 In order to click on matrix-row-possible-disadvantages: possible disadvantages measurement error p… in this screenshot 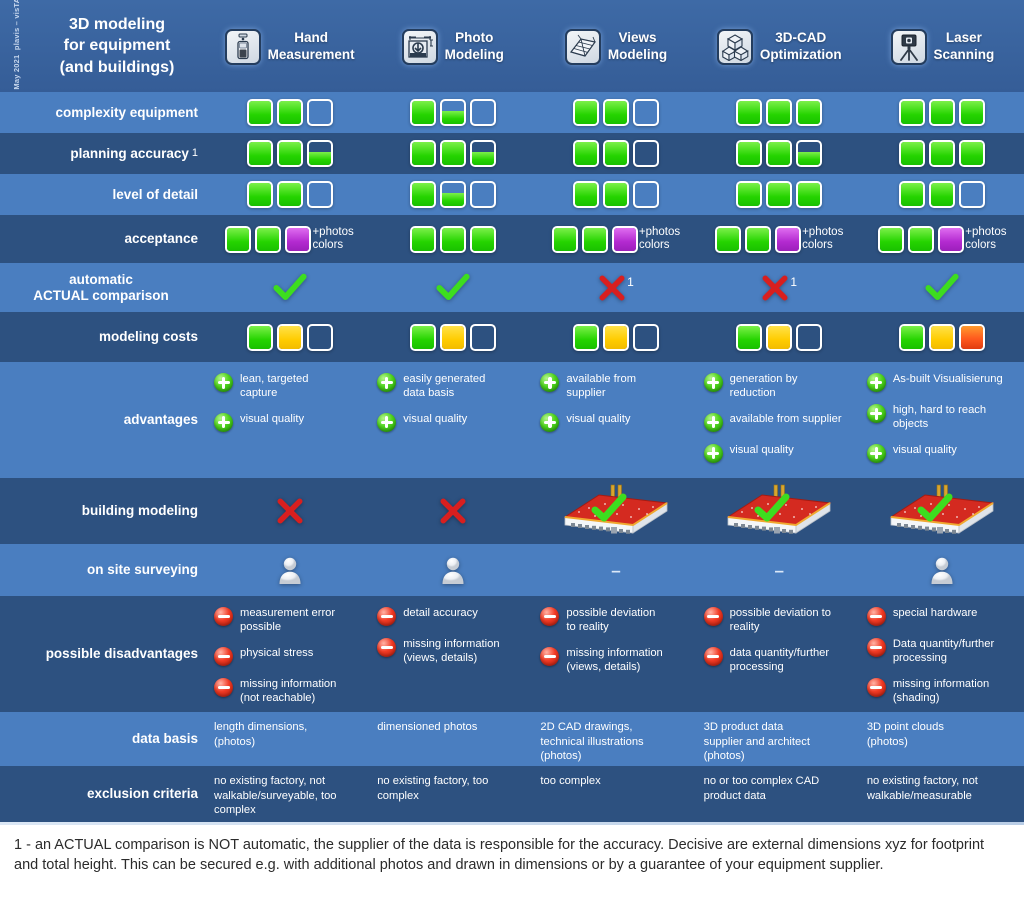, I will do `click(512, 654)`.